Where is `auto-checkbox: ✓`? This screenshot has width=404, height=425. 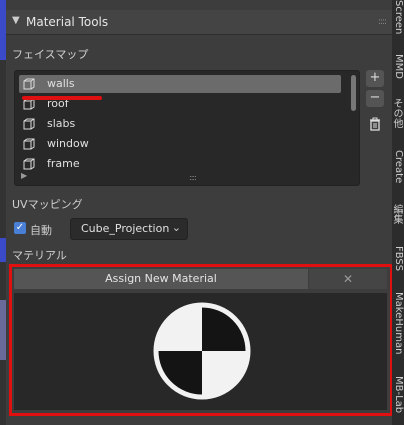 auto-checkbox: ✓ is located at coordinates (20, 228).